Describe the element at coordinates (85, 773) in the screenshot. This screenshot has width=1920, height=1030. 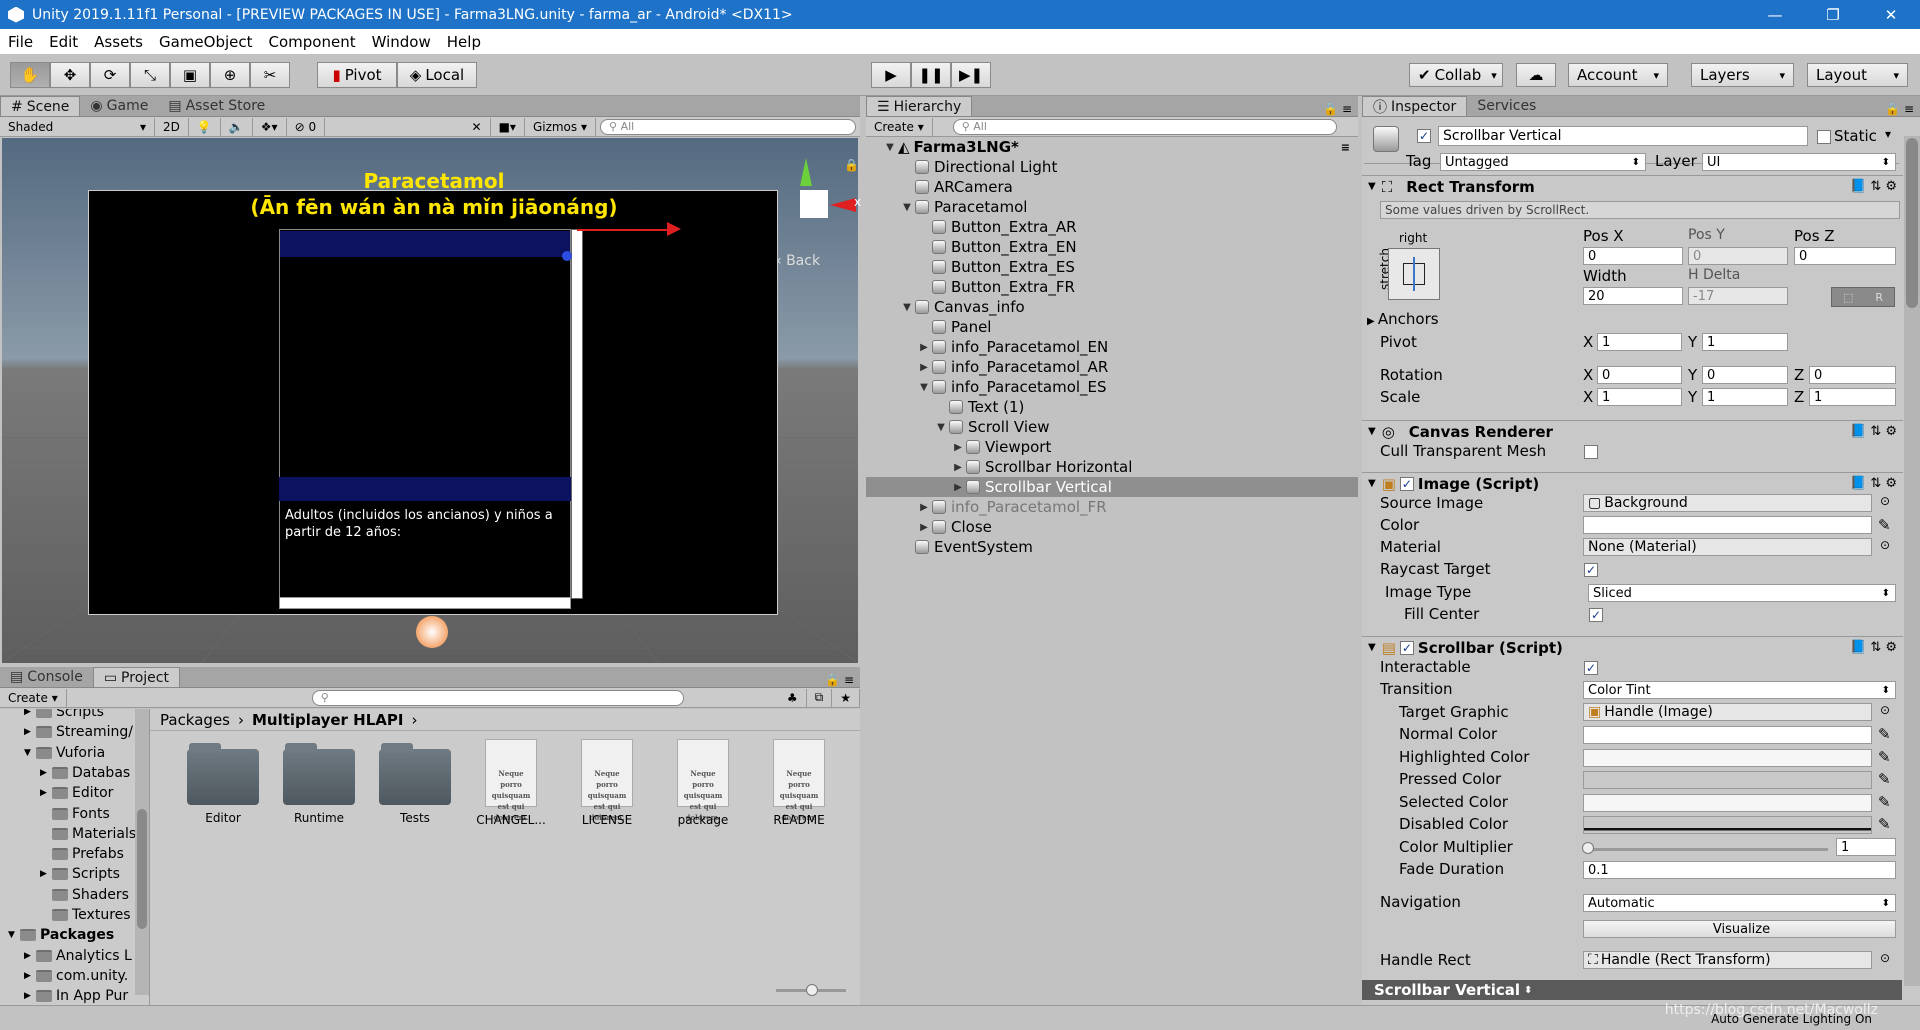
I see `project-folder: ▶ Databas` at that location.